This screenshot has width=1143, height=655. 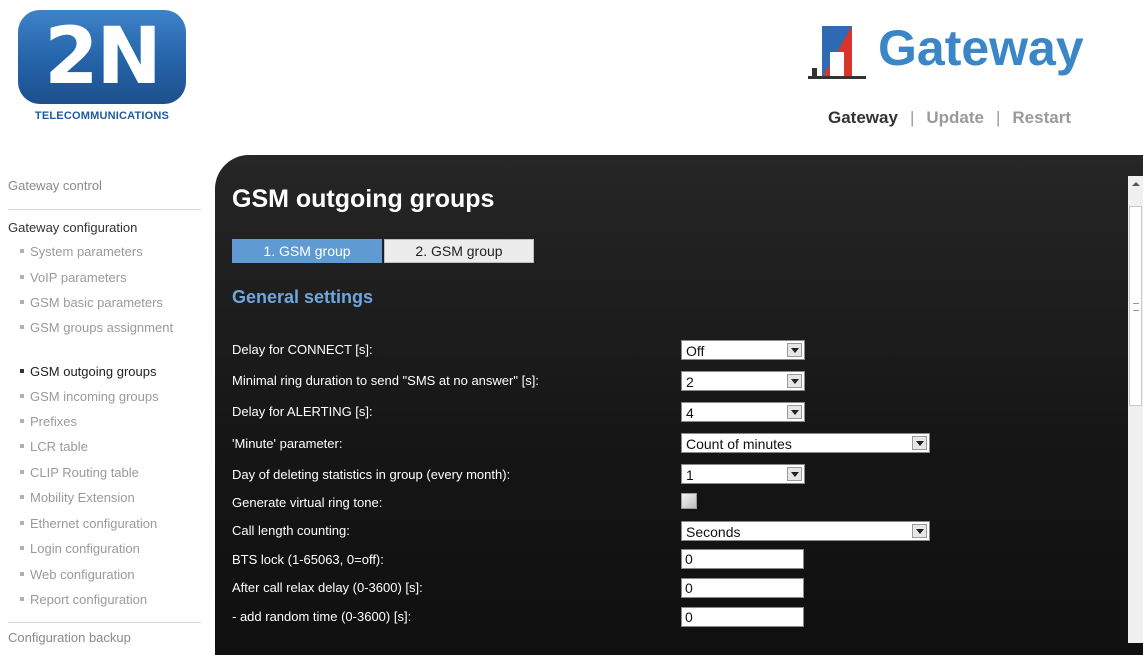 I want to click on select-value: Seconds, so click(x=713, y=532).